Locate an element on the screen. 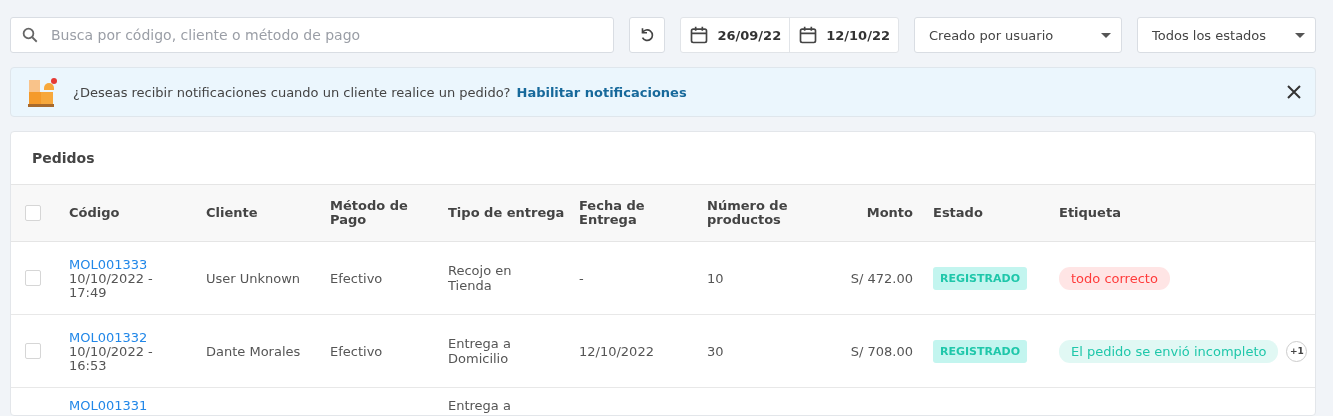 Image resolution: width=1333 pixels, height=416 pixels. card-title: Pedidos is located at coordinates (63, 158).